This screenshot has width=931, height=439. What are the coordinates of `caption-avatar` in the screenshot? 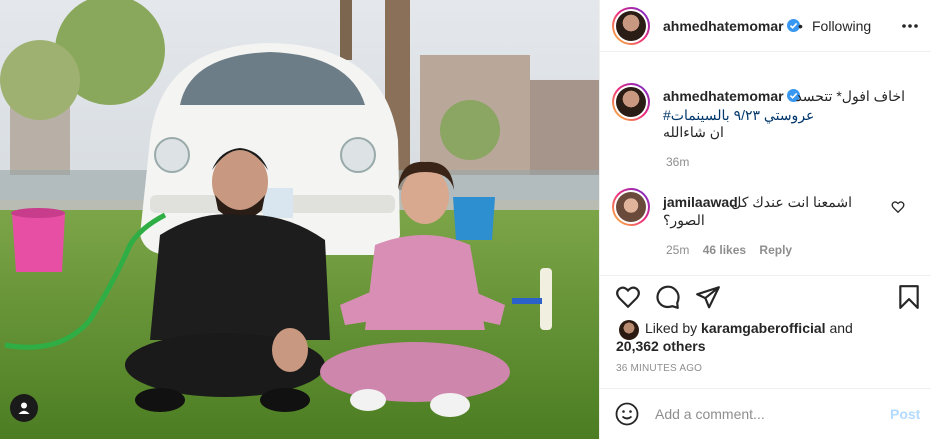 It's located at (631, 102).